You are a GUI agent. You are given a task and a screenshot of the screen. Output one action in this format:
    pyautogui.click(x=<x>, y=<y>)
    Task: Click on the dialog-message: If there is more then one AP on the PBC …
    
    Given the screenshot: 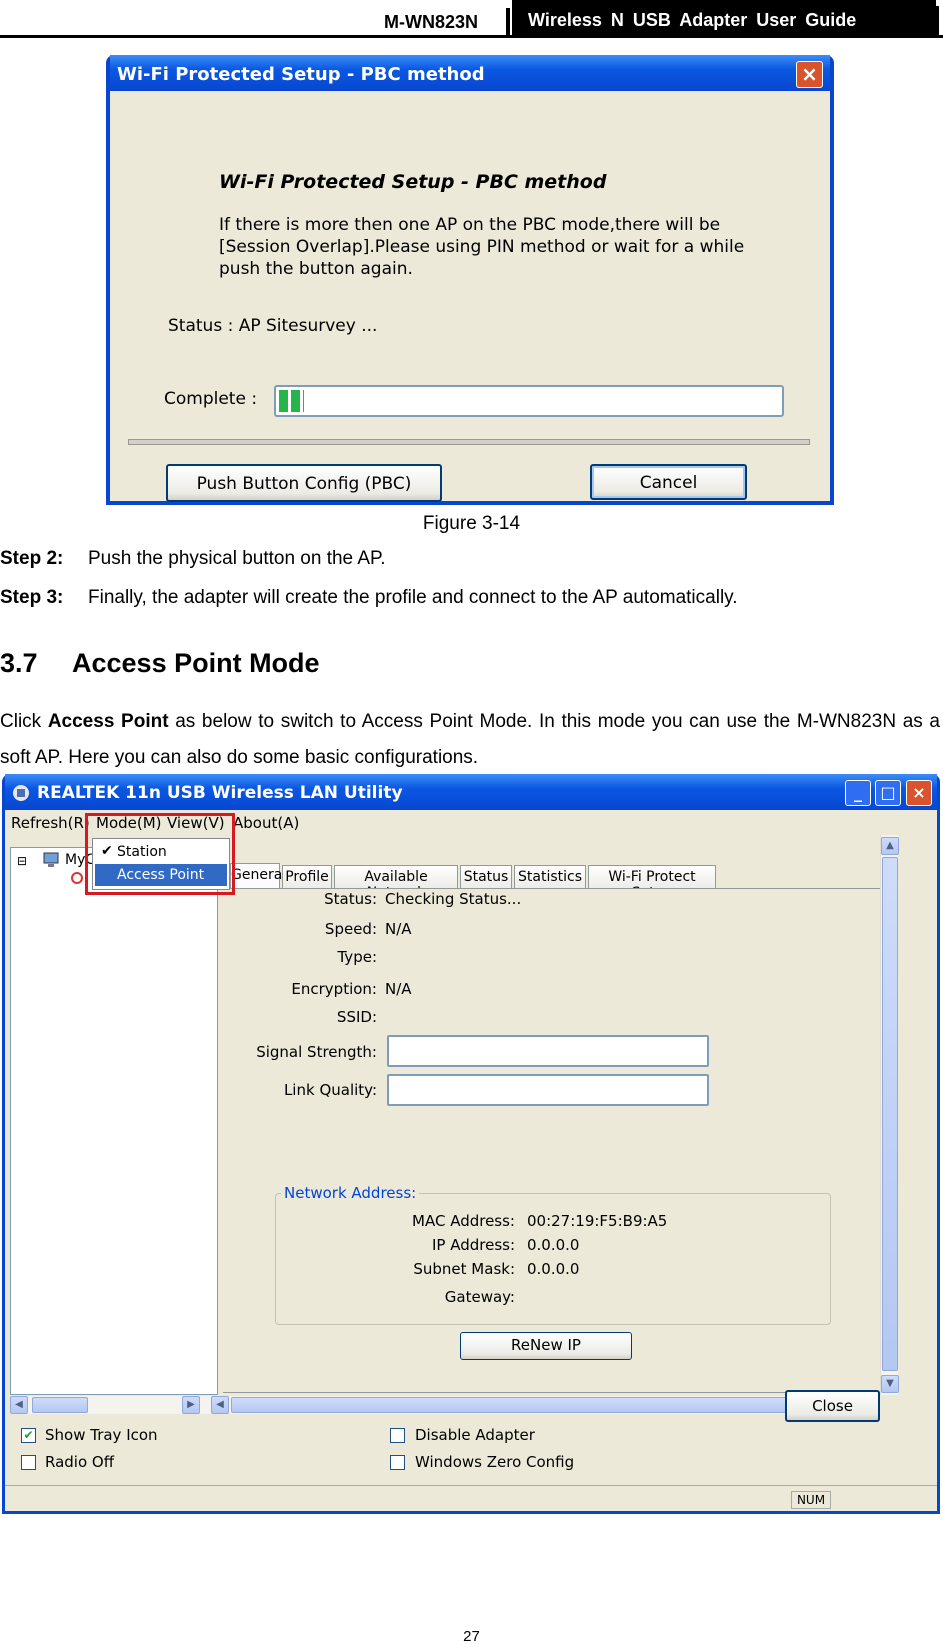 What is the action you would take?
    pyautogui.click(x=482, y=247)
    